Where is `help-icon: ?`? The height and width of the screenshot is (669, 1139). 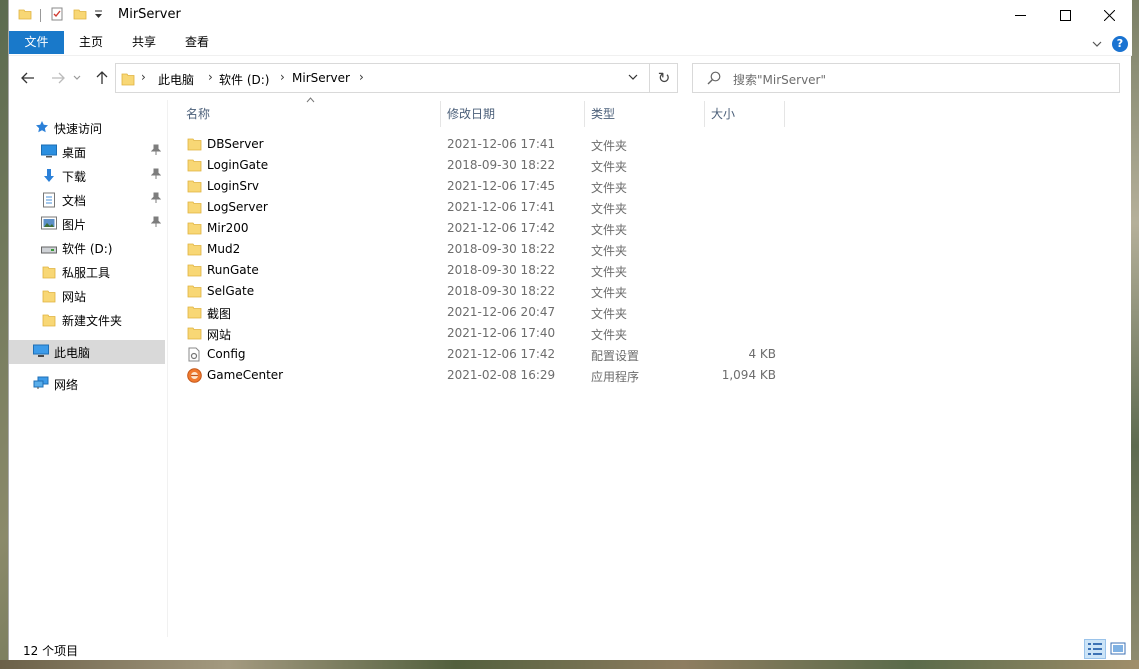
help-icon: ? is located at coordinates (1120, 44).